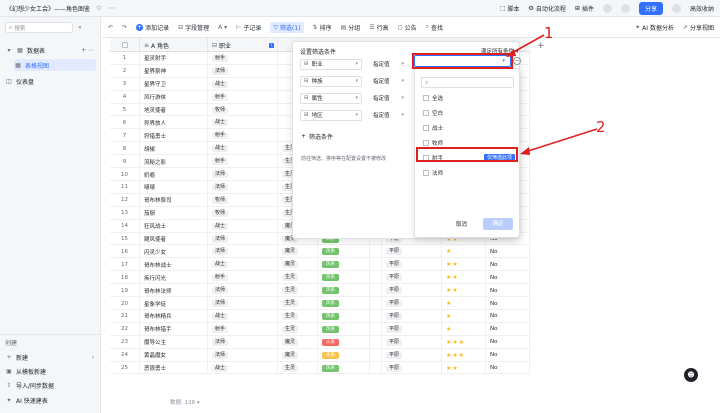 The width and height of the screenshot is (720, 413). I want to click on avatar, so click(676, 8).